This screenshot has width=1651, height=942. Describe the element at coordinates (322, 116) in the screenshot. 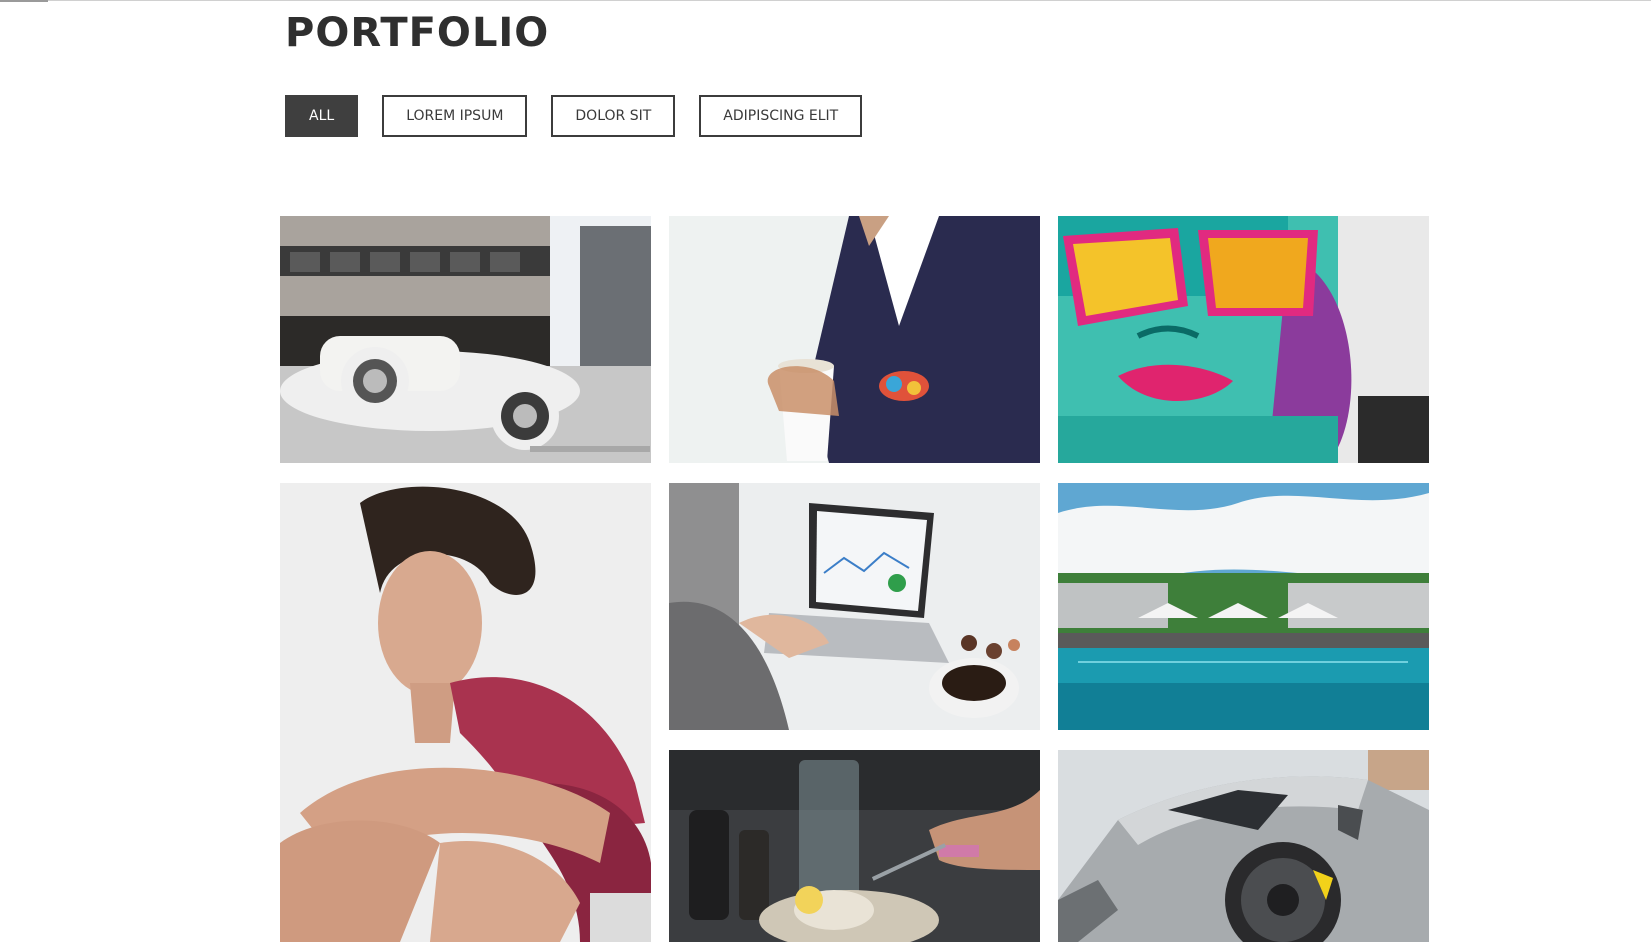

I see `filter-all-button: ALL` at that location.